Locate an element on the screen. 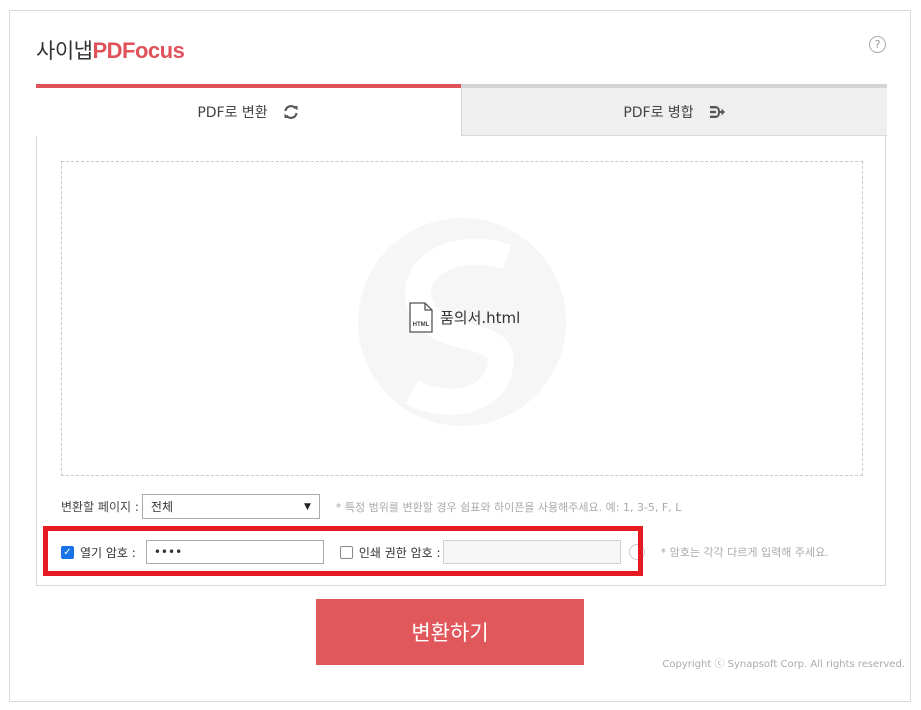 The image size is (921, 710). dropdown-arrow-icon: ▼ is located at coordinates (307, 506).